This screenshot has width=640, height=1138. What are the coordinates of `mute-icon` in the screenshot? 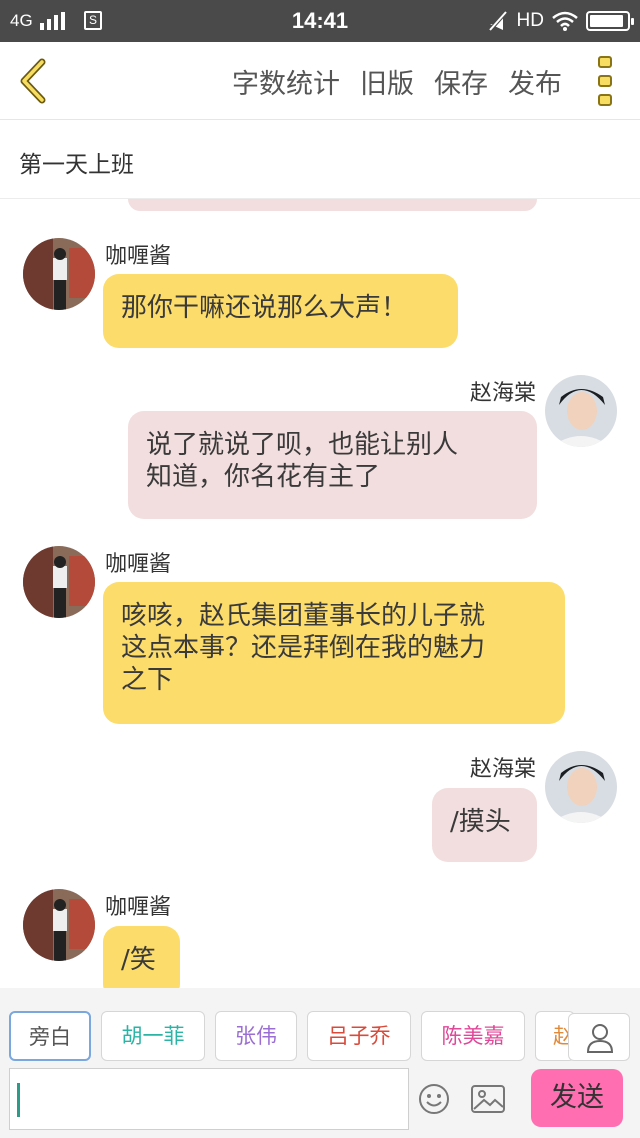 It's located at (498, 21).